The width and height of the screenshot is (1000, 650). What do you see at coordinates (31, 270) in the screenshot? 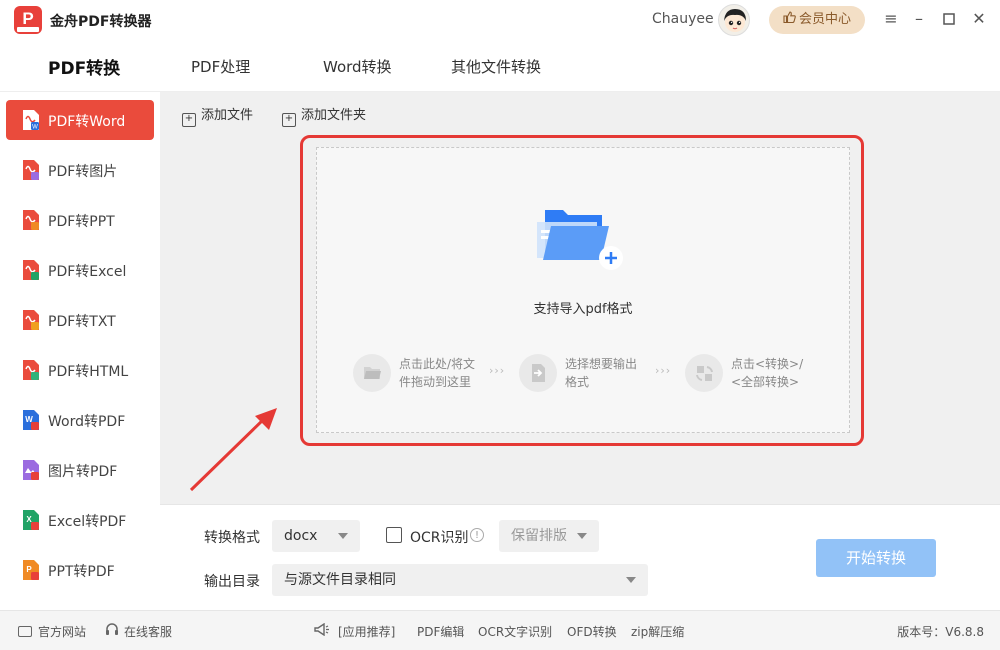
I see `pdf-to-excel-icon` at bounding box center [31, 270].